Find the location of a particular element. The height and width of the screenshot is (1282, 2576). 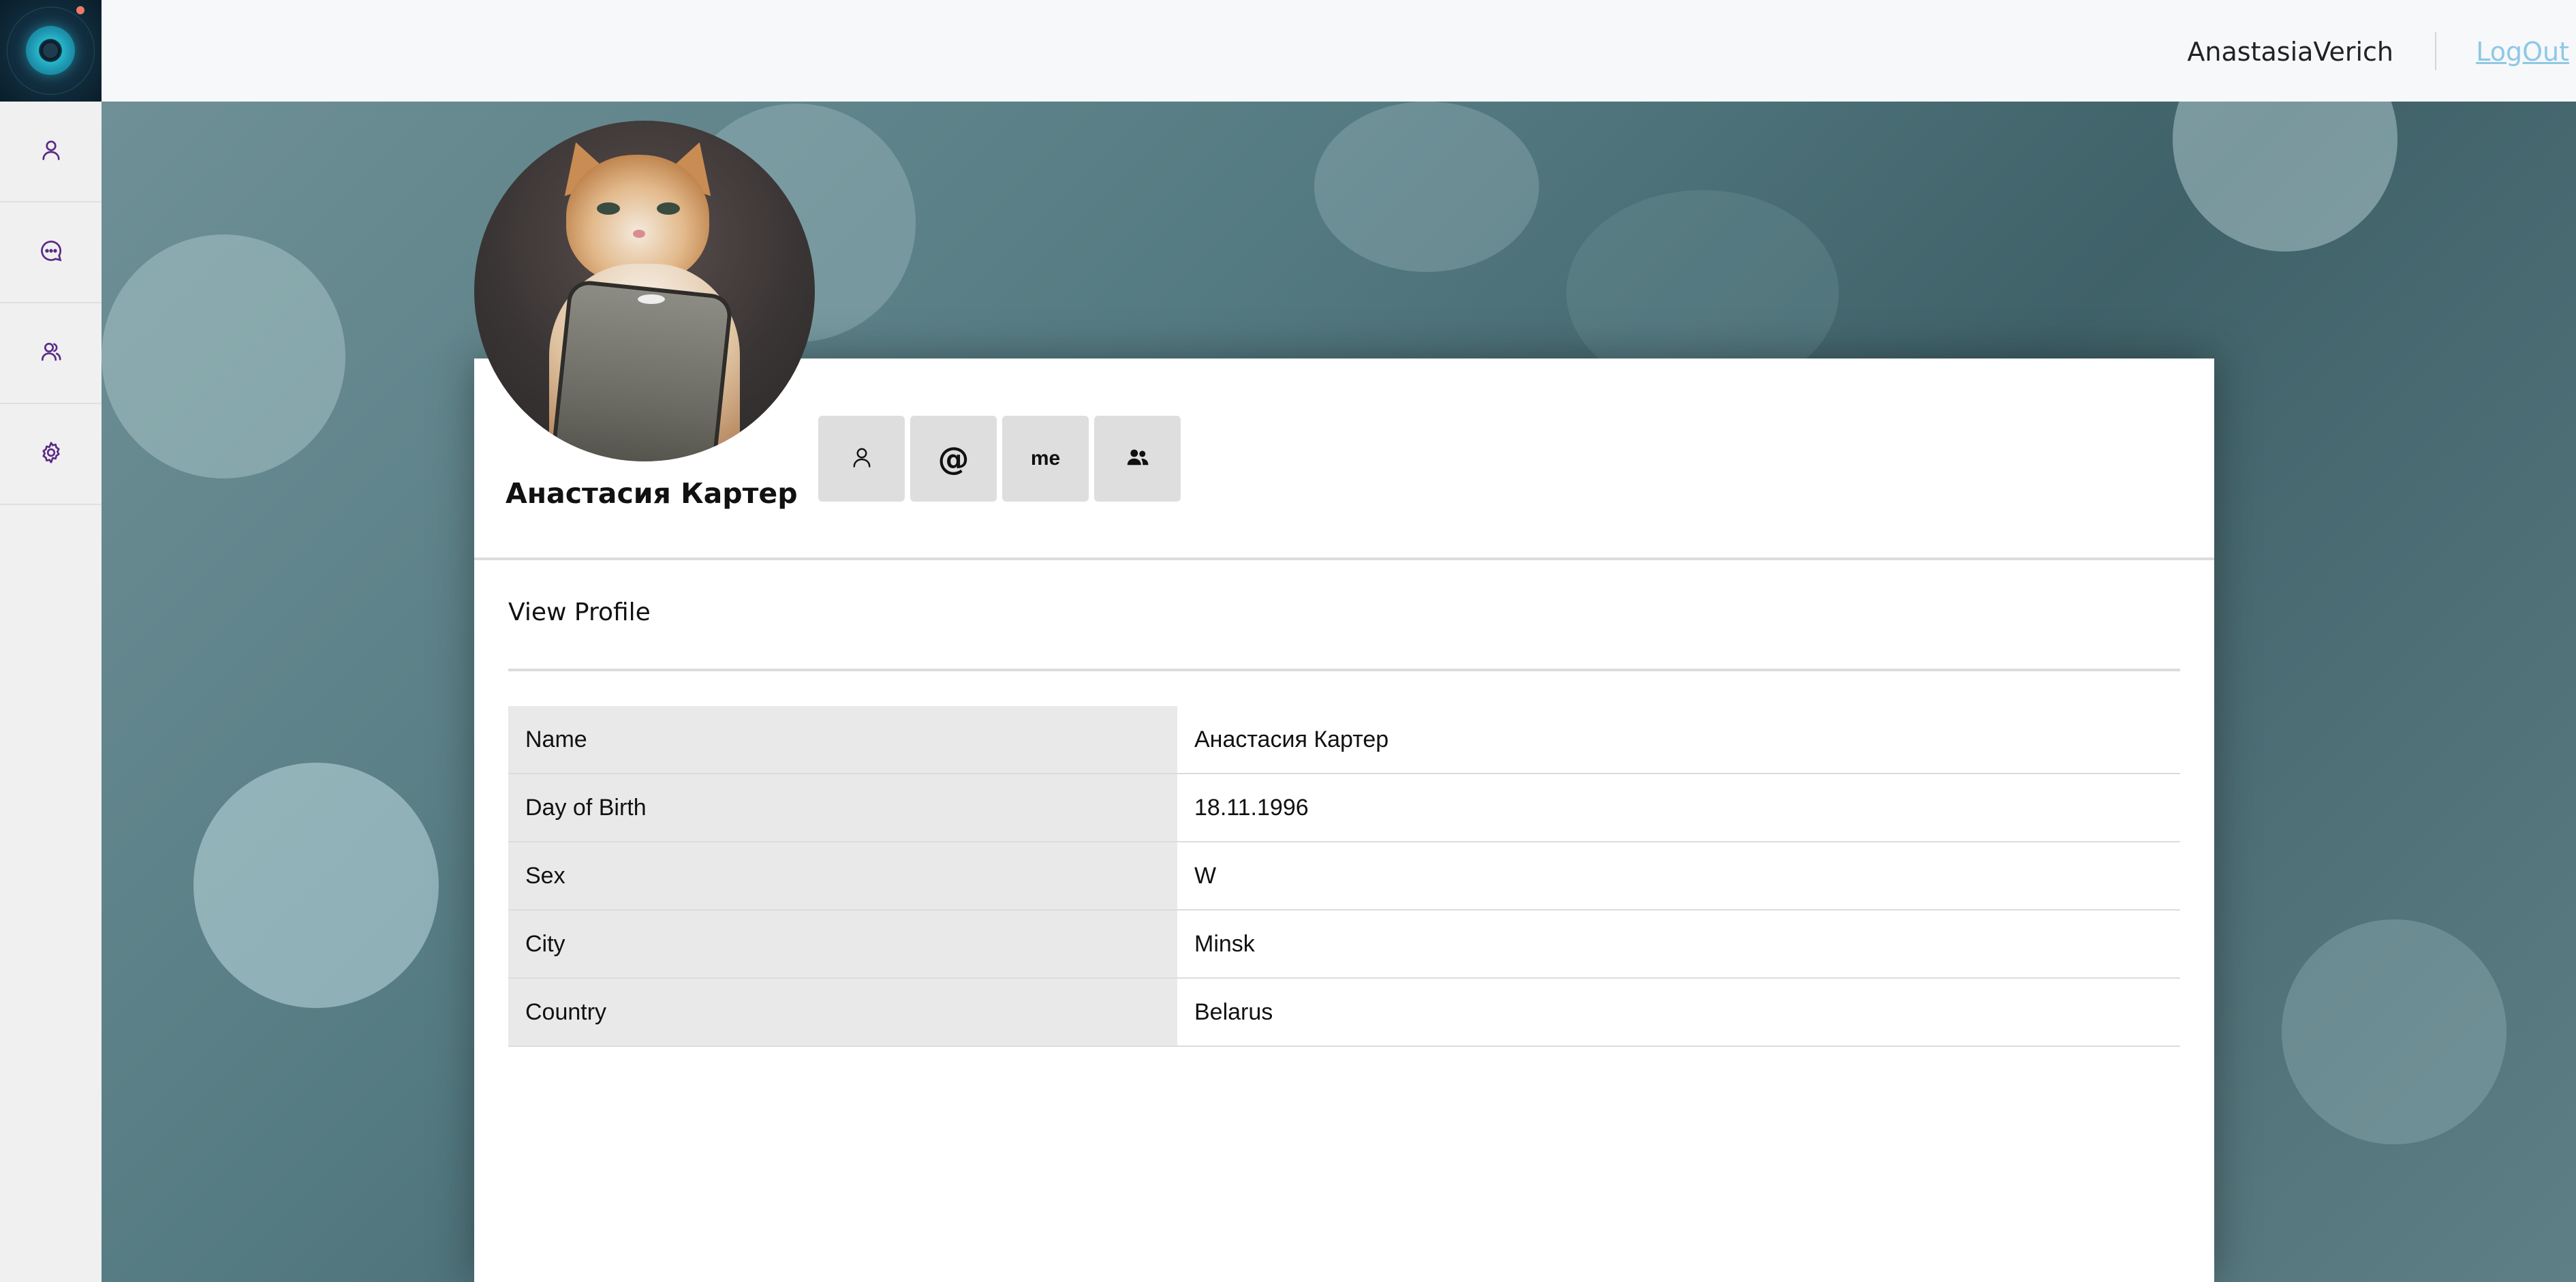

logo-core is located at coordinates (50, 51).